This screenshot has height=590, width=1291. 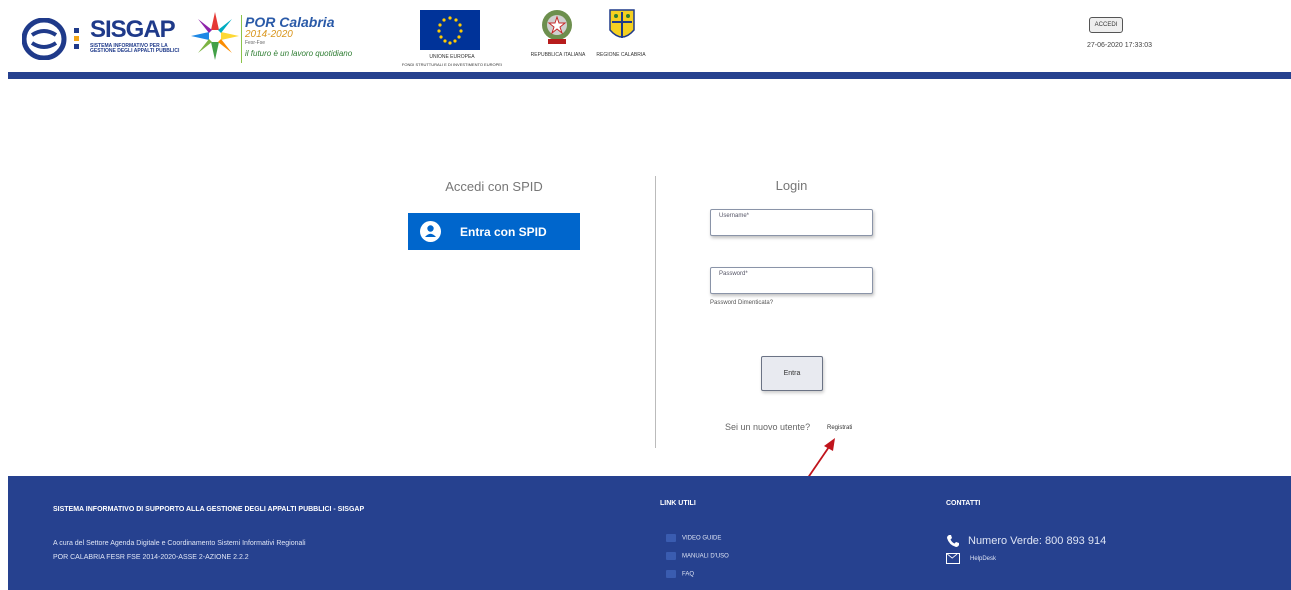 What do you see at coordinates (76, 38) in the screenshot?
I see `sisgap-dots-icon` at bounding box center [76, 38].